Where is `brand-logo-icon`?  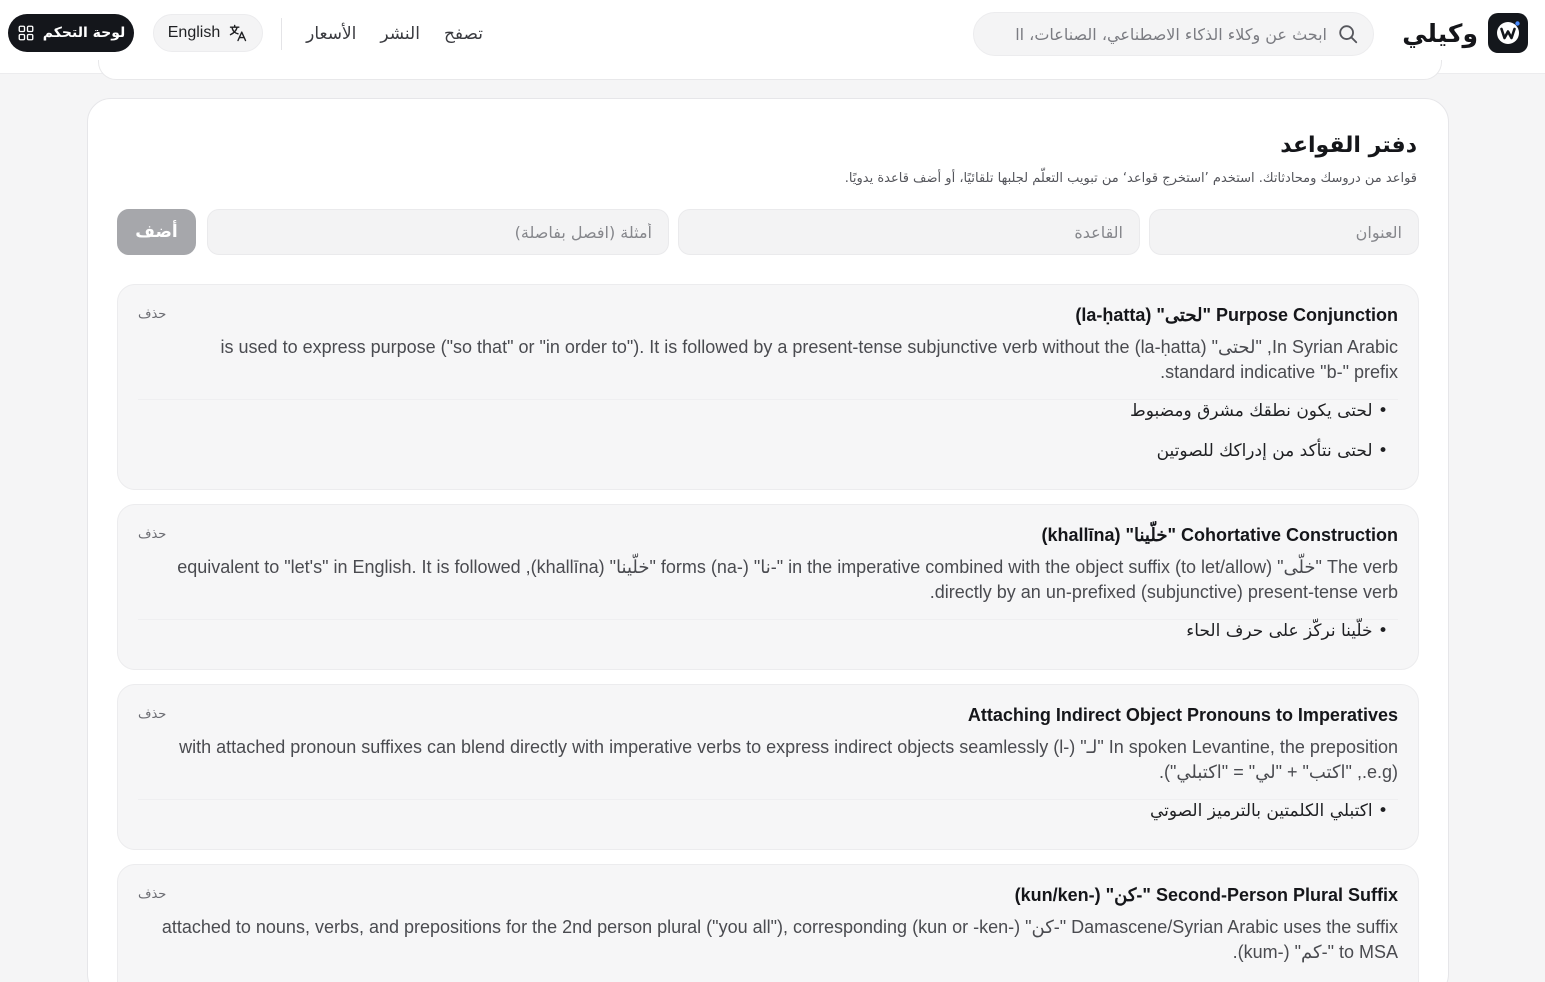
brand-logo-icon is located at coordinates (1508, 33).